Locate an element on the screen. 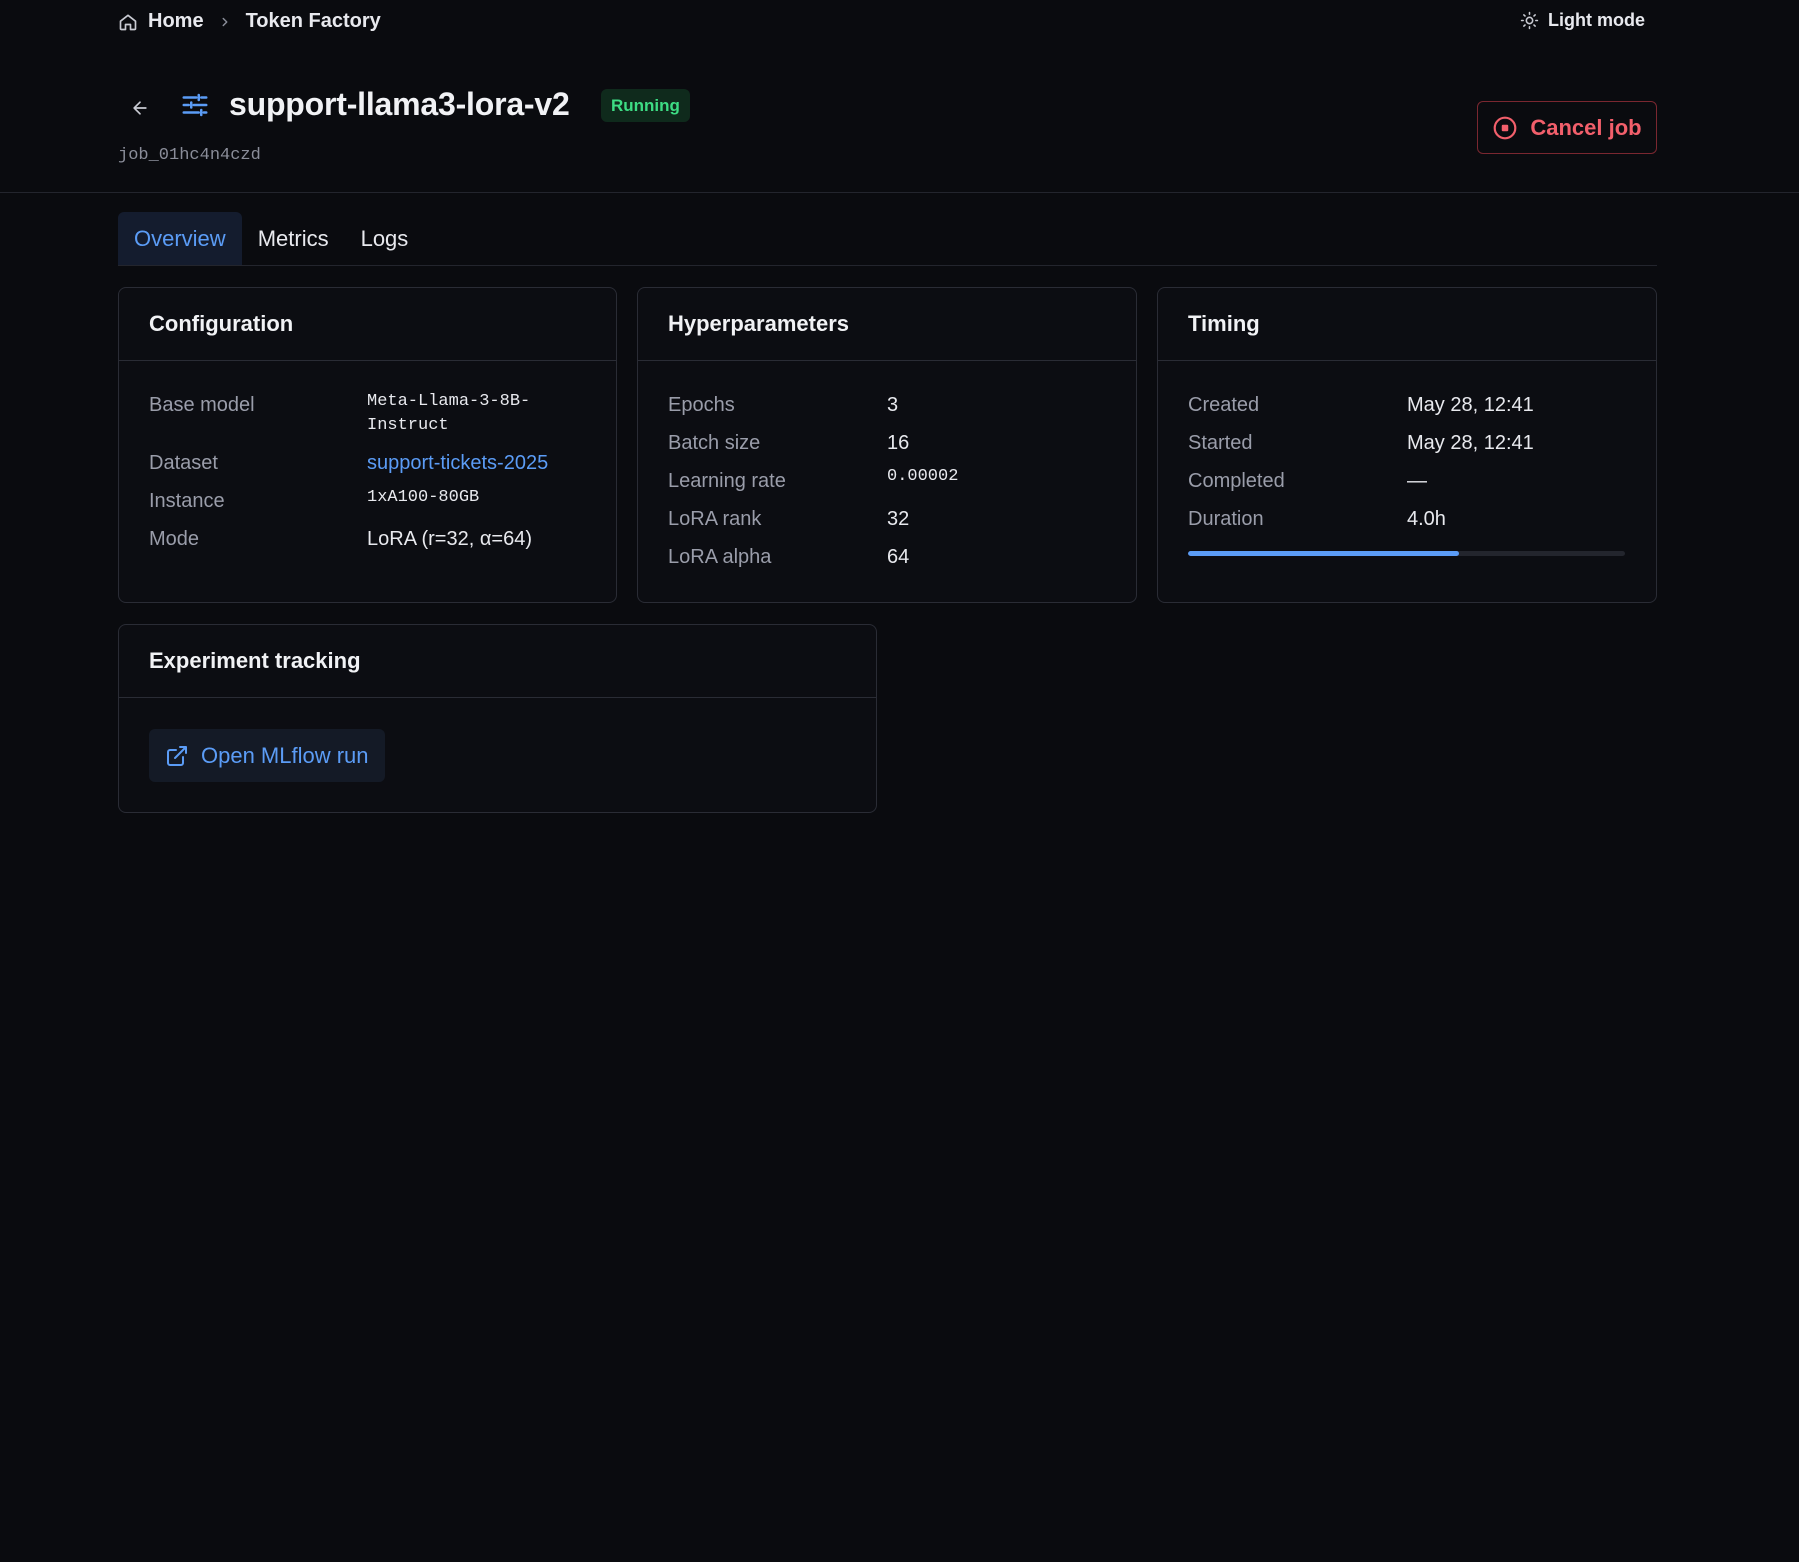 Image resolution: width=1799 pixels, height=1562 pixels. row-value: 3 is located at coordinates (893, 405).